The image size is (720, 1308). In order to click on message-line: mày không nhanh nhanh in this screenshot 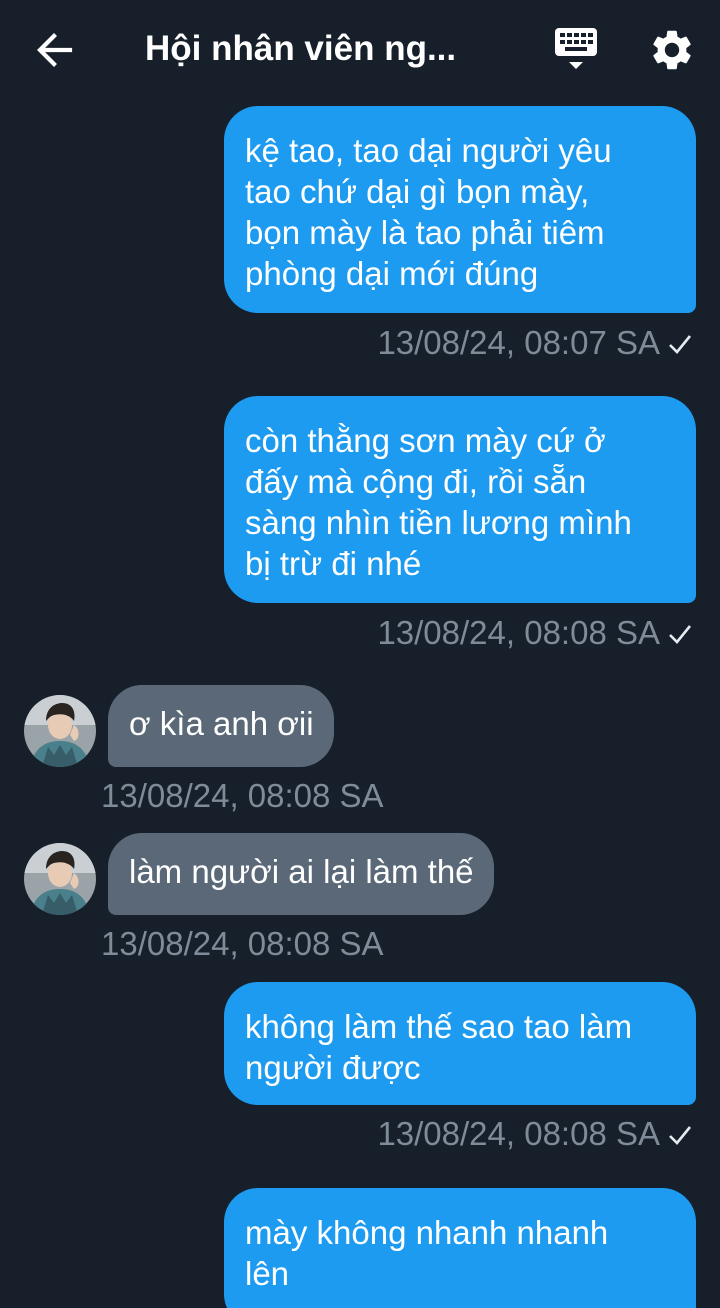, I will do `click(427, 1232)`.